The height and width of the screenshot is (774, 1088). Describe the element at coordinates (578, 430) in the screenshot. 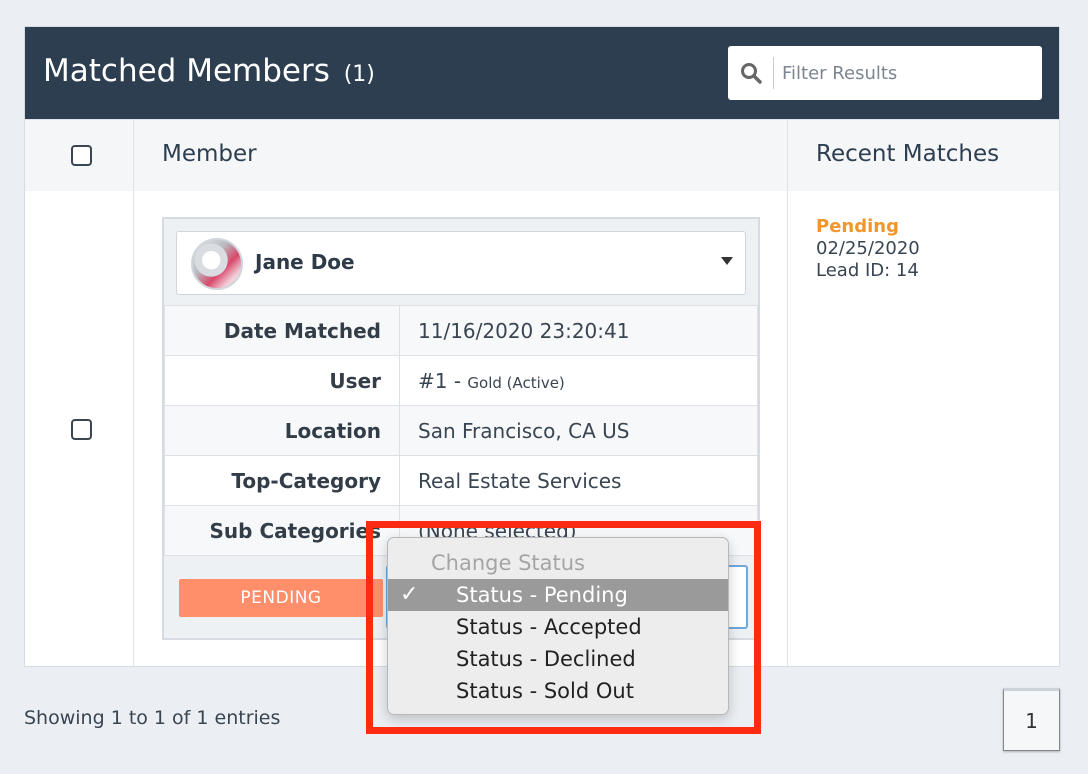

I see `detail-value-location: San Francisco, CA US` at that location.